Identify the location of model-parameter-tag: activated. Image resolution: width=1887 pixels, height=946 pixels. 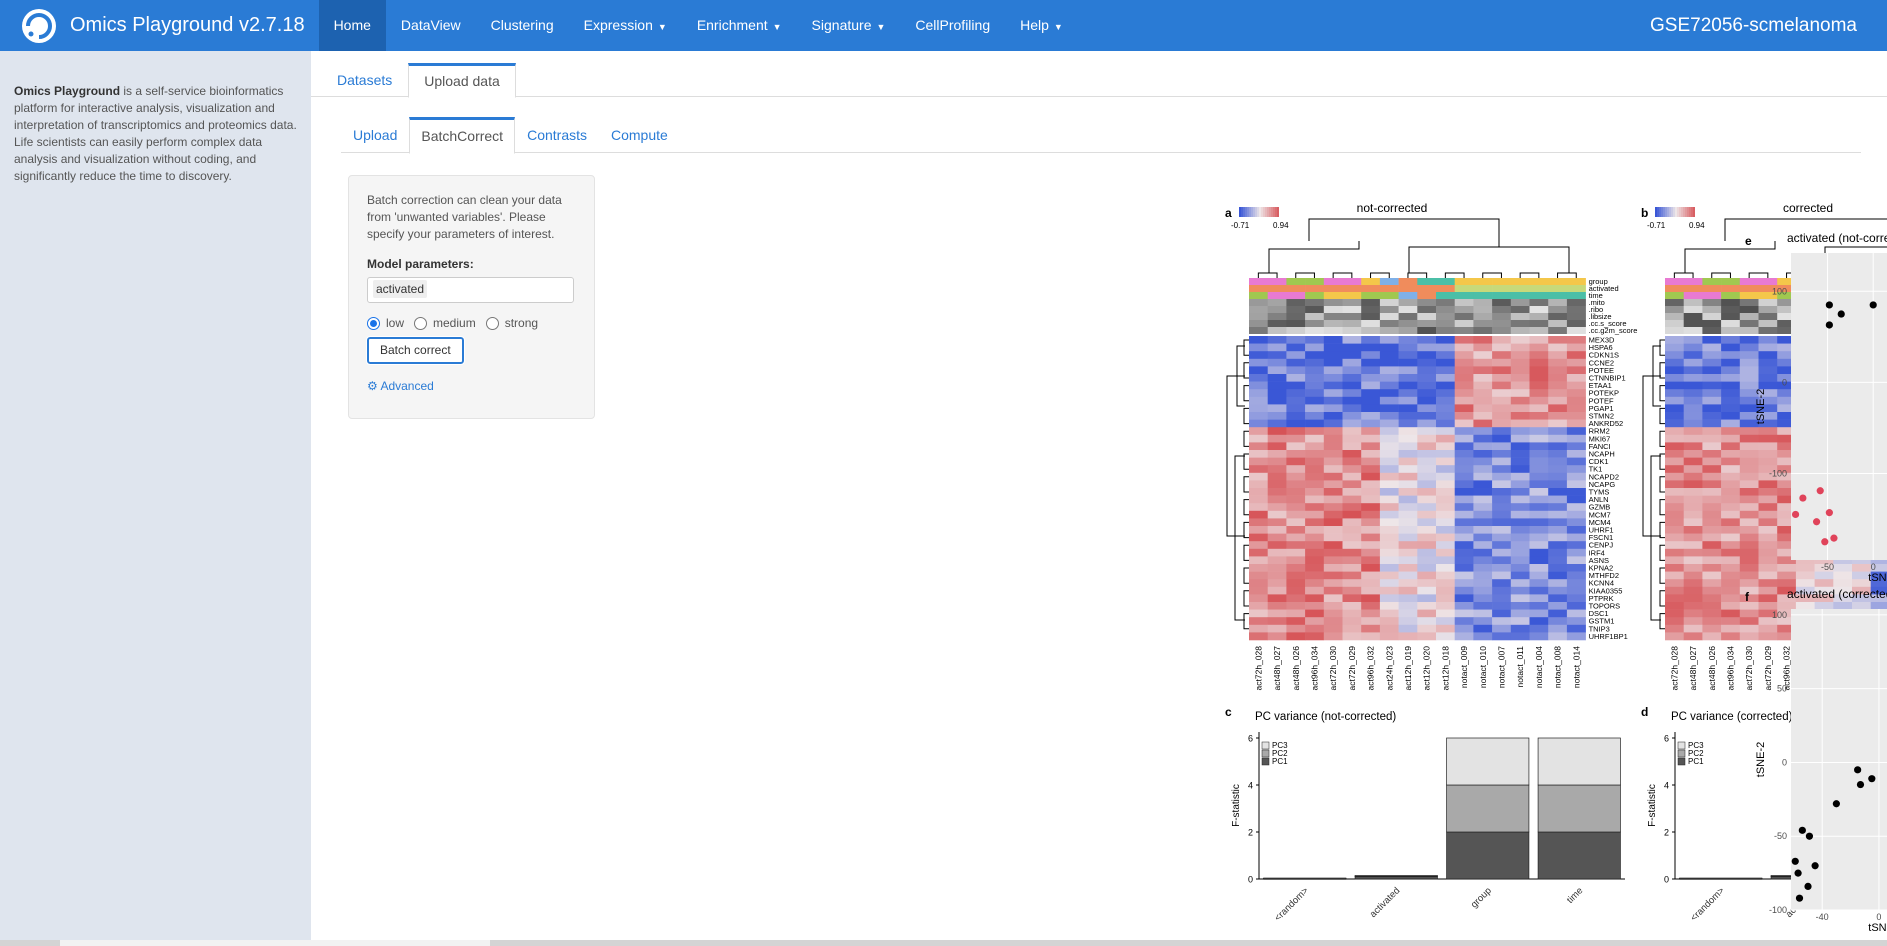
(400, 289).